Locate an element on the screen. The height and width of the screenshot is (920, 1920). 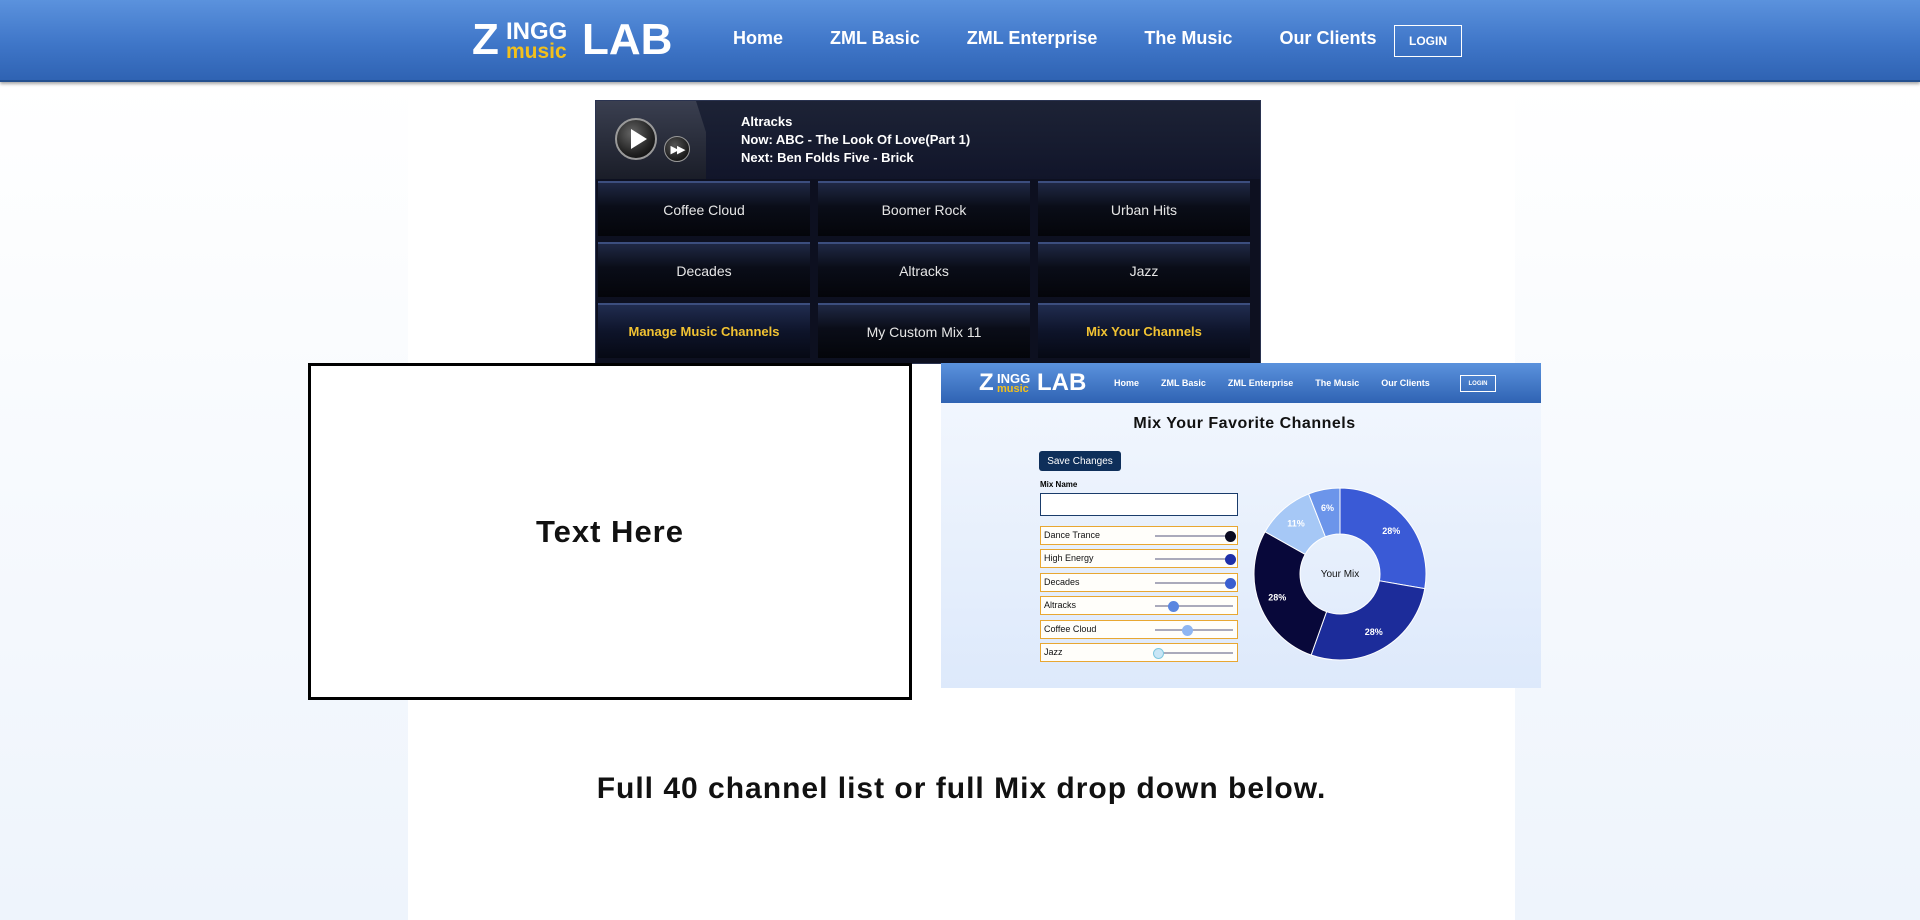
channel-button-manage-music-channels: Manage Music Channels is located at coordinates (704, 330).